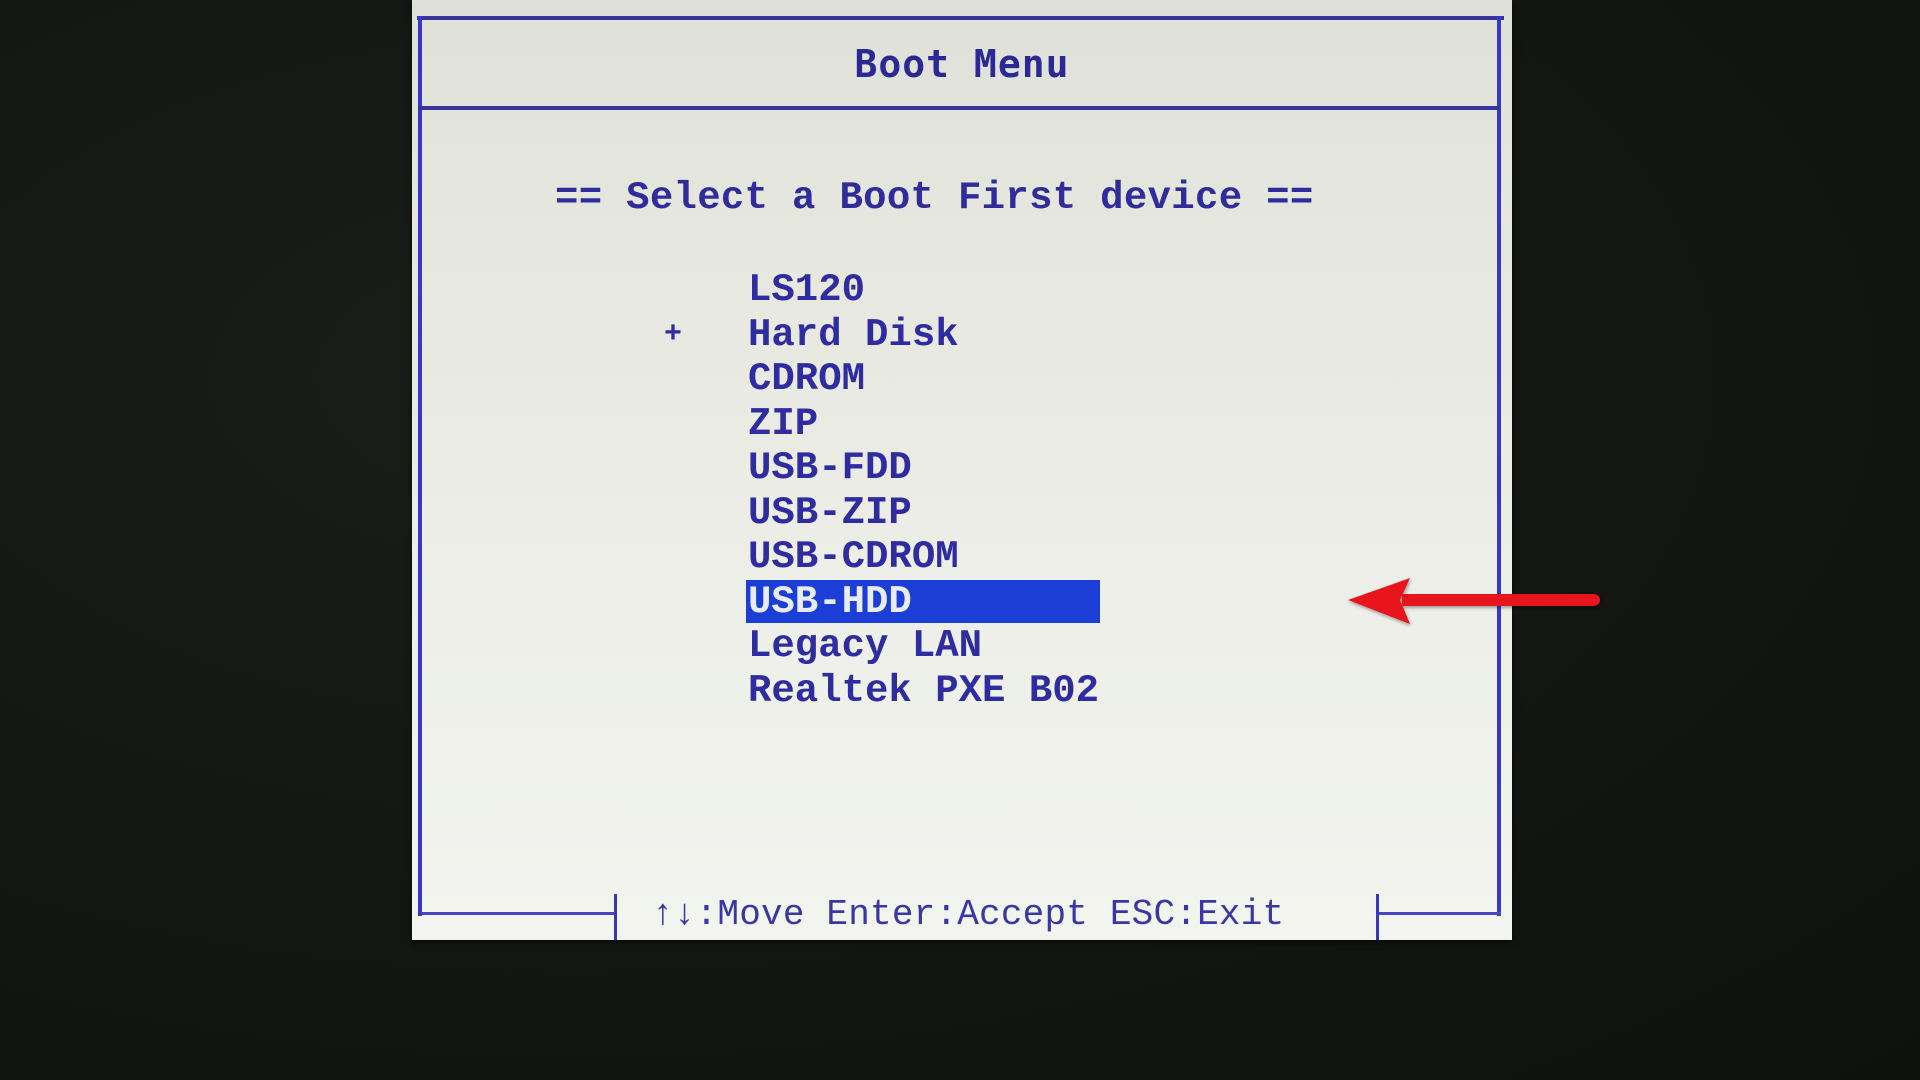  Describe the element at coordinates (962, 64) in the screenshot. I see `page-title: Boot Menu` at that location.